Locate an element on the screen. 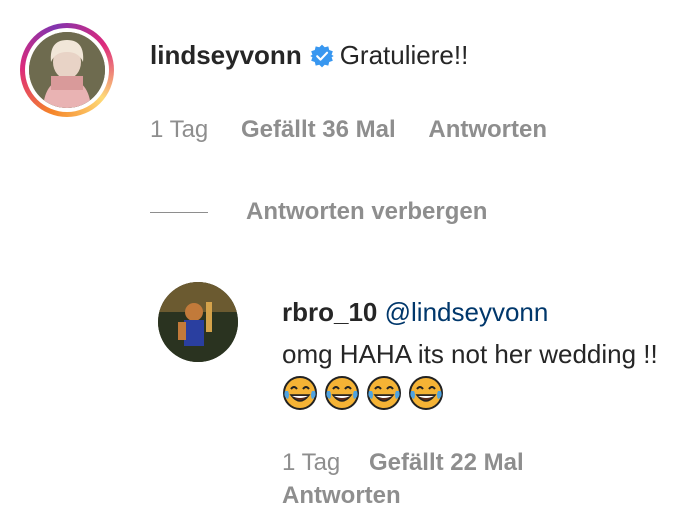 The width and height of the screenshot is (680, 526). hide-replies-button: Antworten verbergen is located at coordinates (318, 212).